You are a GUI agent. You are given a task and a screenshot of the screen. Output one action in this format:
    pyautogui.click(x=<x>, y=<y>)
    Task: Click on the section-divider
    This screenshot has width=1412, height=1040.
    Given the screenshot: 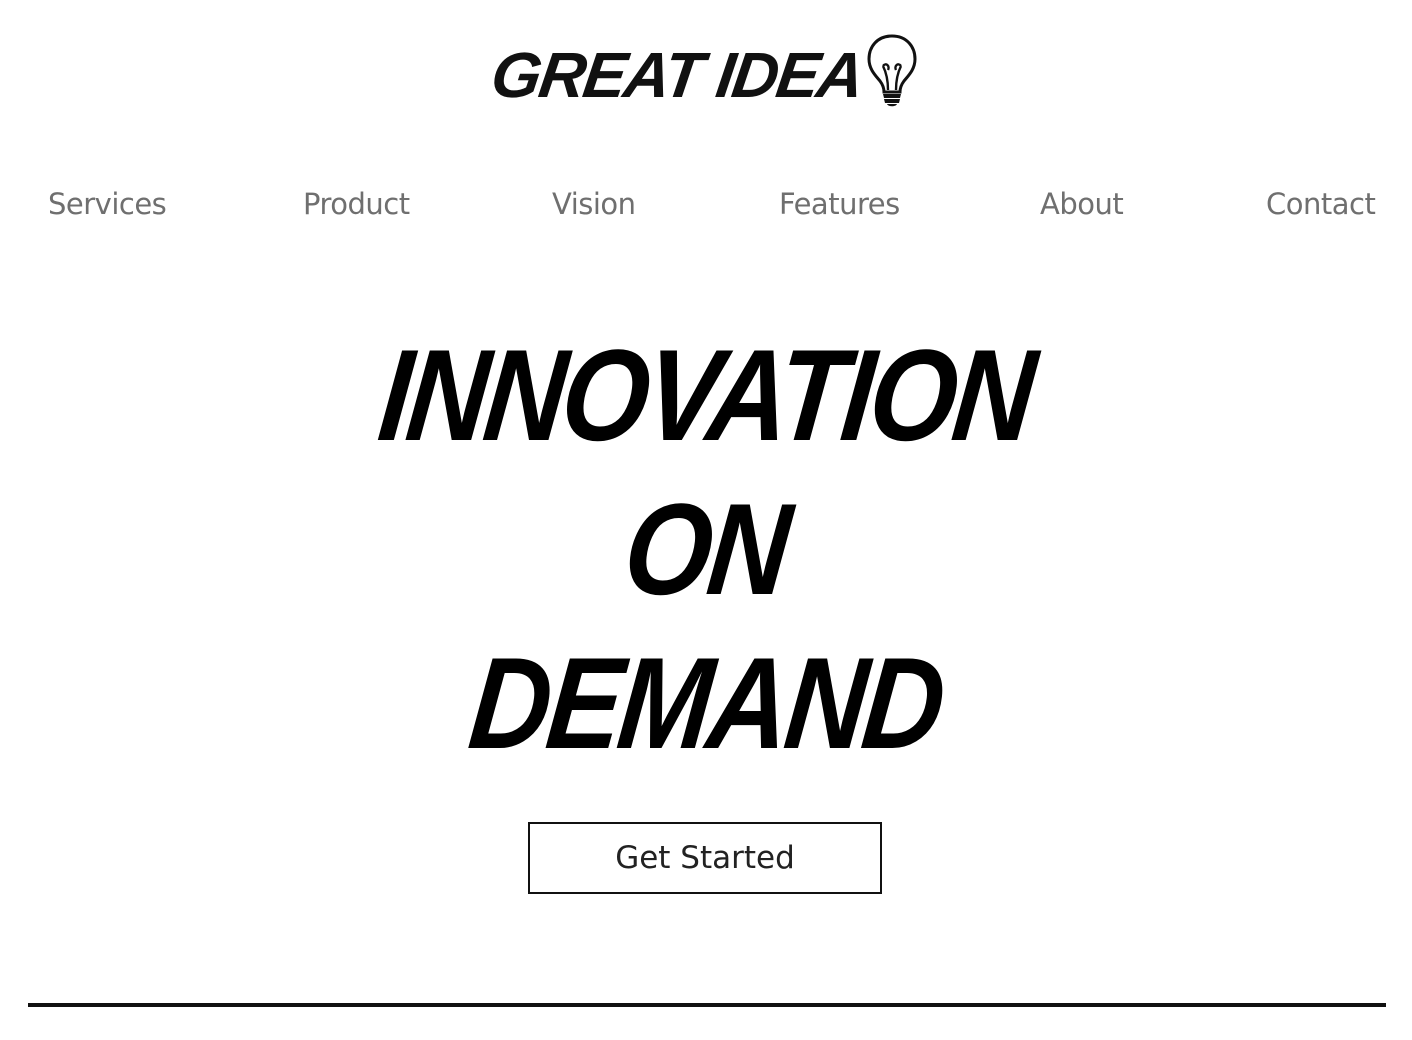 What is the action you would take?
    pyautogui.click(x=707, y=1005)
    